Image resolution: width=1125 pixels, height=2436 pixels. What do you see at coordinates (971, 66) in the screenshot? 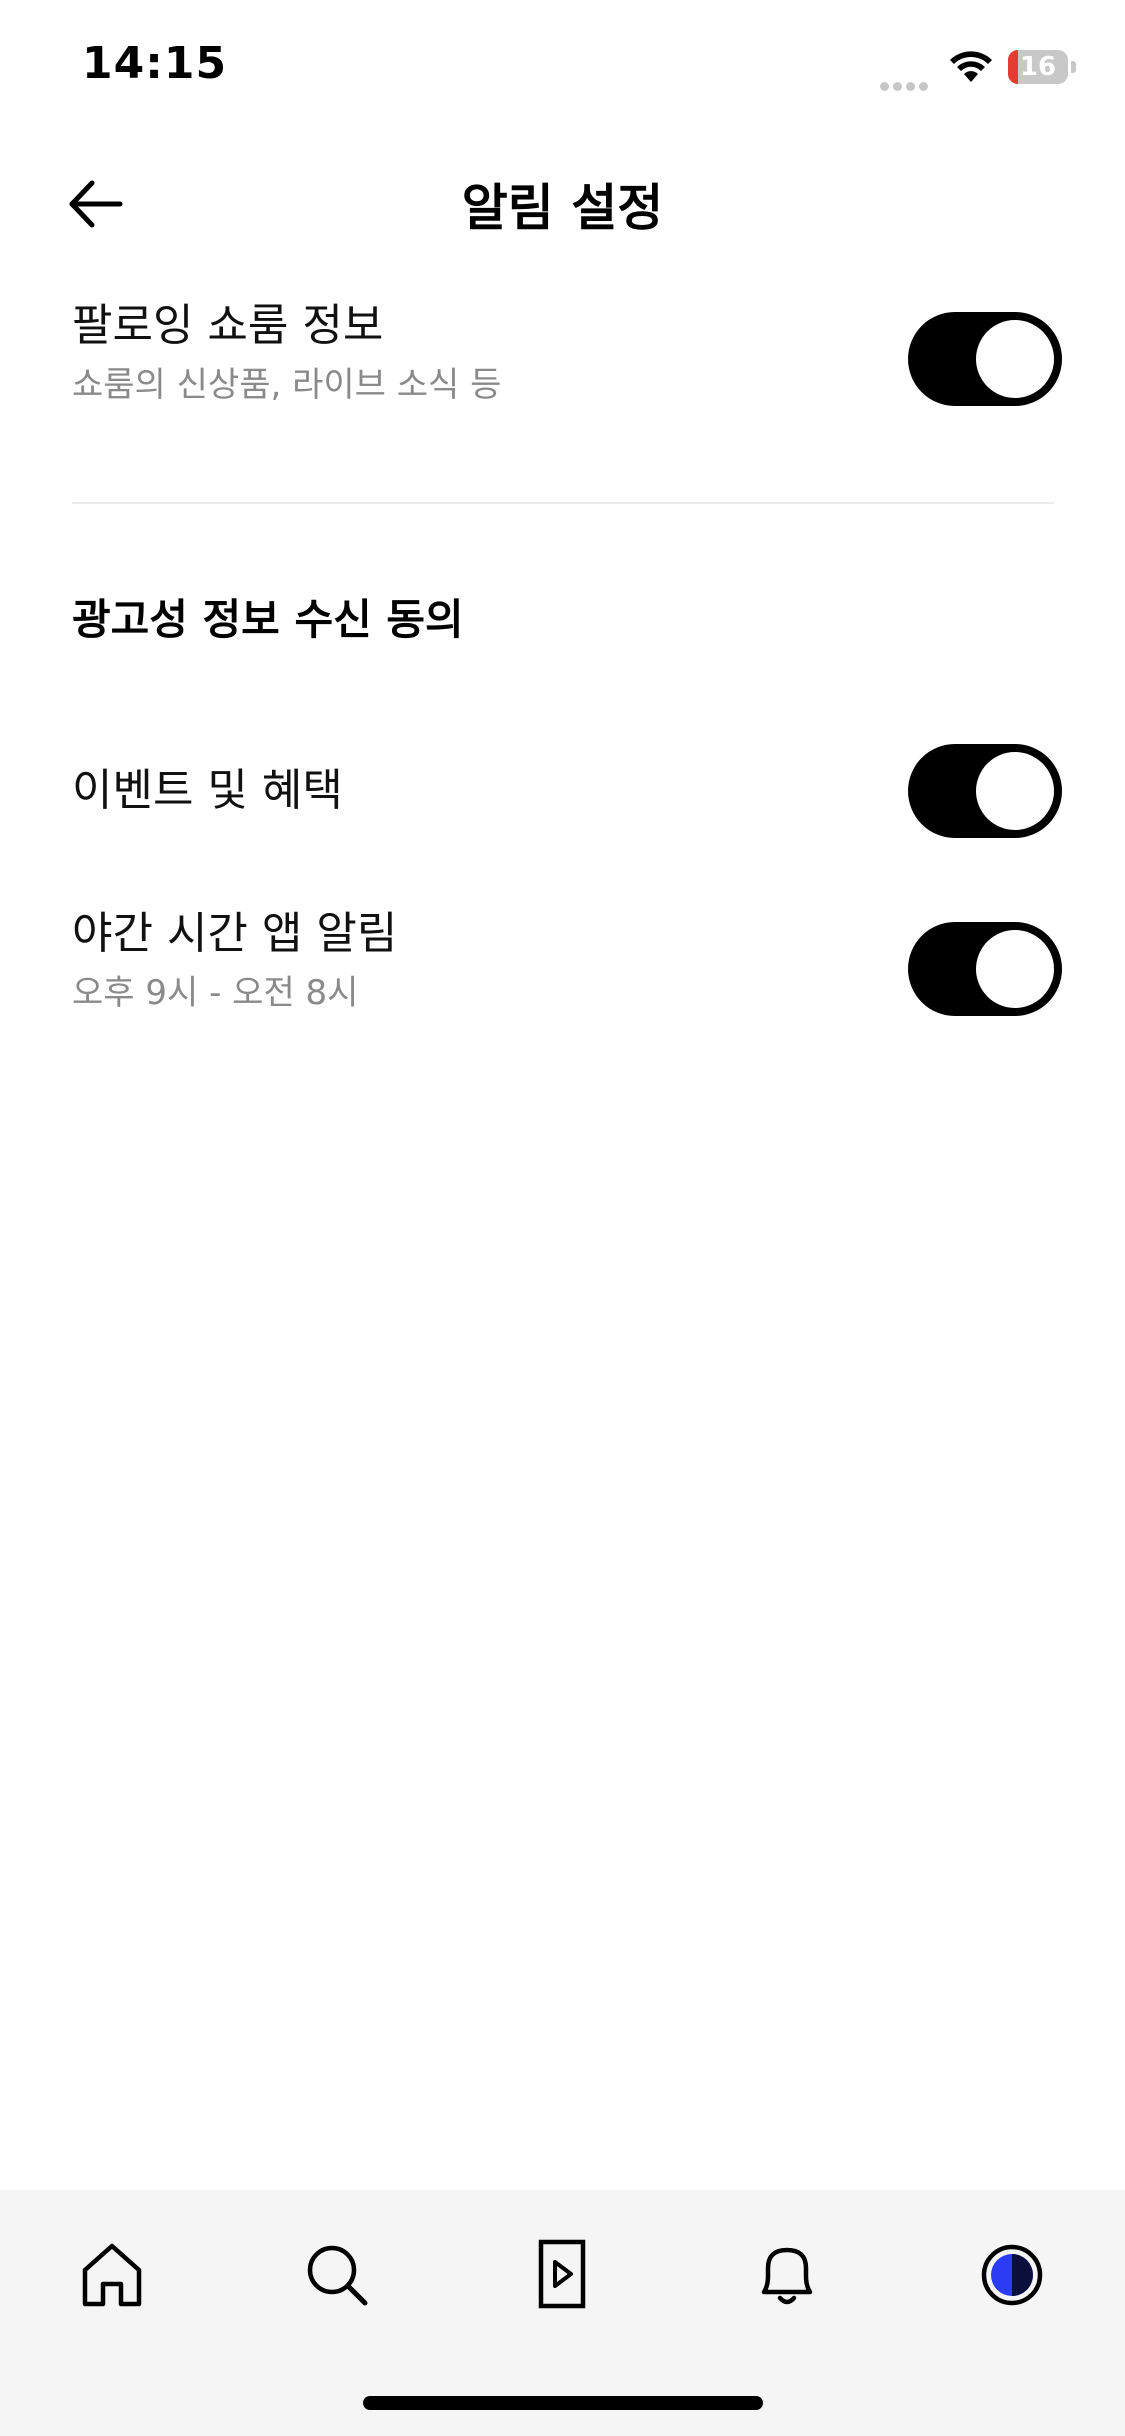
I see `wifi-icon` at bounding box center [971, 66].